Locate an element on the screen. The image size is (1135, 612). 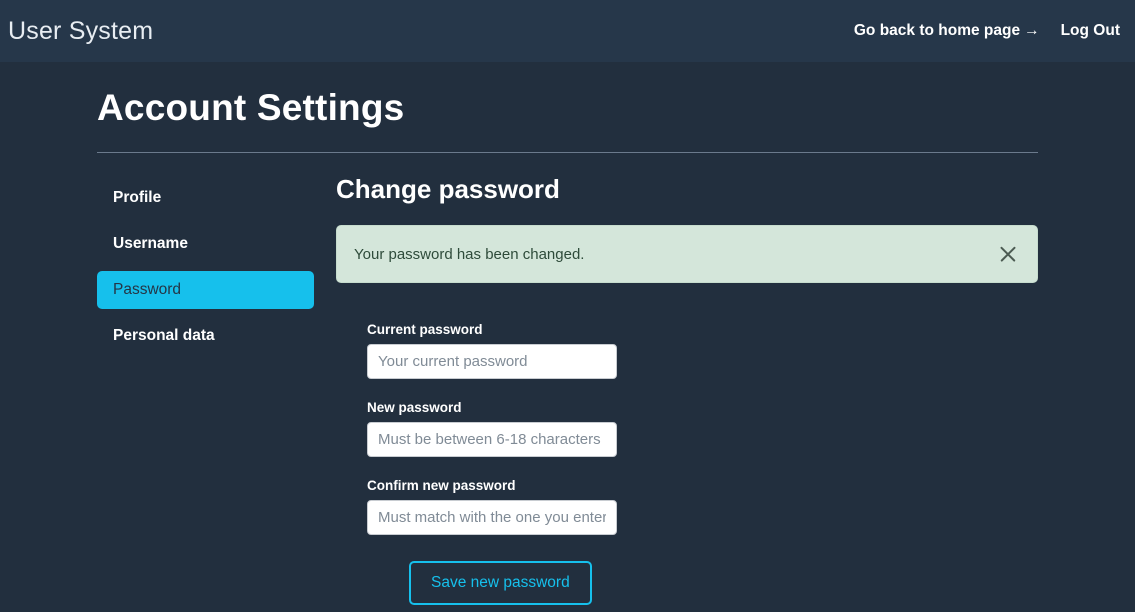
current-password-input is located at coordinates (492, 362).